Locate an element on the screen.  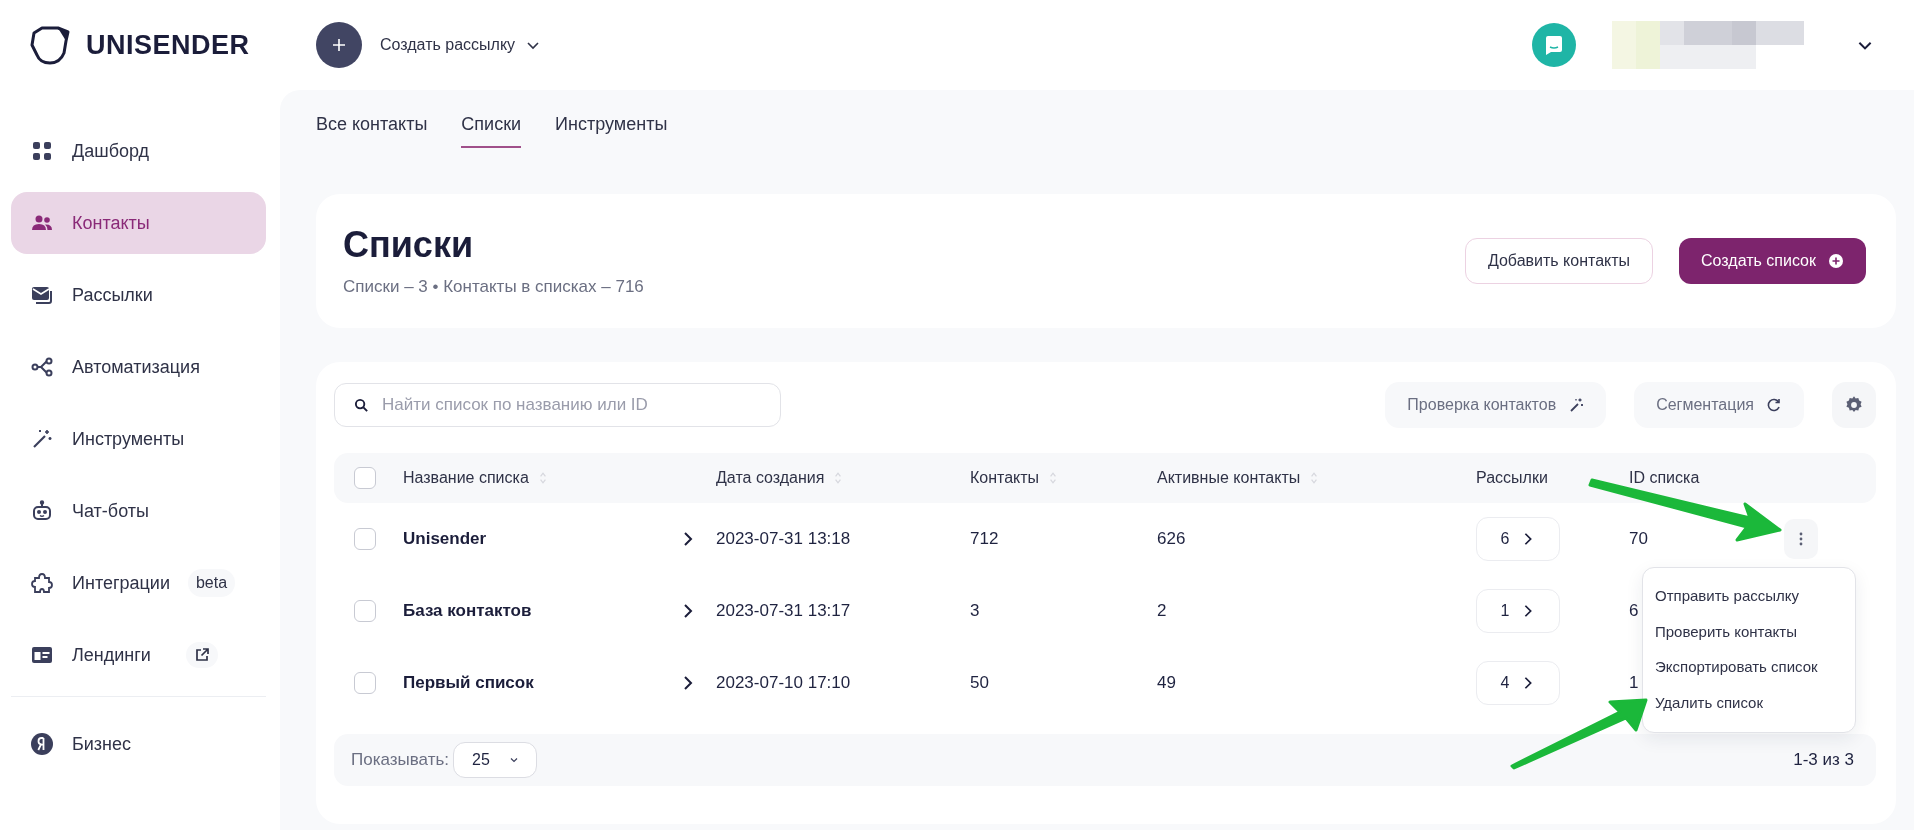
tab: Все контакты is located at coordinates (372, 131).